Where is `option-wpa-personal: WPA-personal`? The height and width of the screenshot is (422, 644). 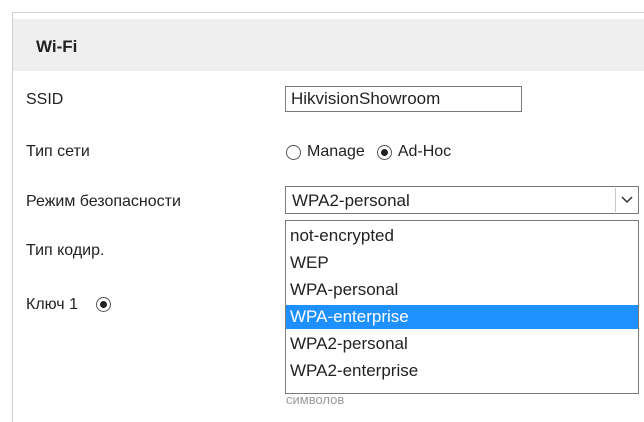 option-wpa-personal: WPA-personal is located at coordinates (462, 290).